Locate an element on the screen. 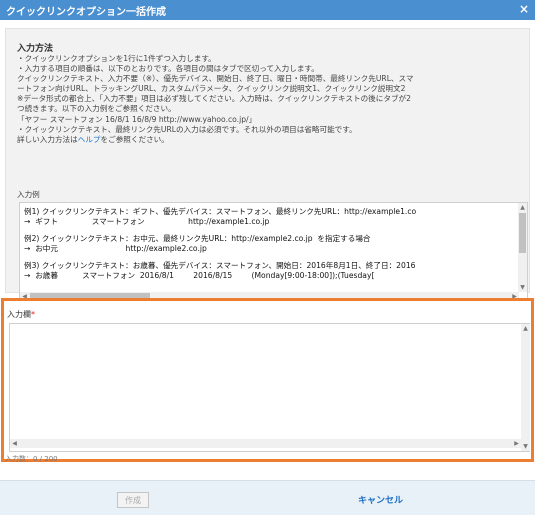 The width and height of the screenshot is (535, 515). required-mark: * is located at coordinates (33, 314).